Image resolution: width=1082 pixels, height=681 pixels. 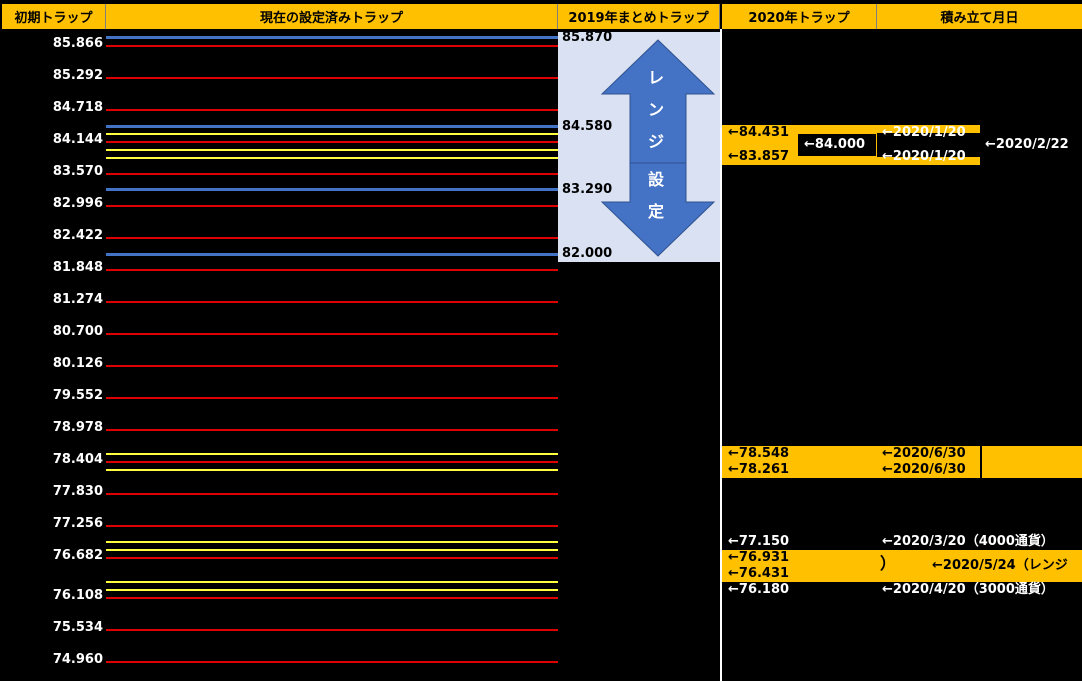 I want to click on trap-2020: ←76.931, so click(x=759, y=557).